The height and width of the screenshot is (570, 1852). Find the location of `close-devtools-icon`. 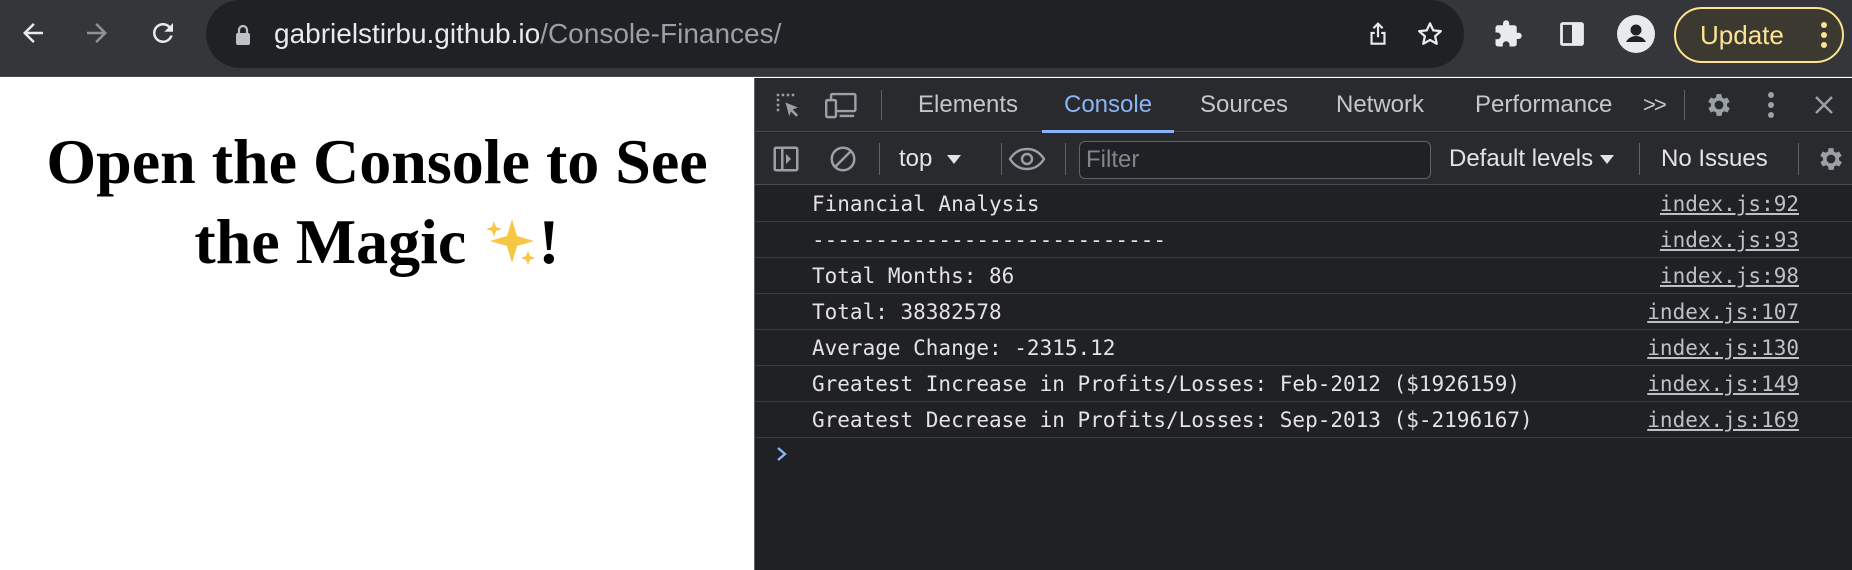

close-devtools-icon is located at coordinates (1824, 105).